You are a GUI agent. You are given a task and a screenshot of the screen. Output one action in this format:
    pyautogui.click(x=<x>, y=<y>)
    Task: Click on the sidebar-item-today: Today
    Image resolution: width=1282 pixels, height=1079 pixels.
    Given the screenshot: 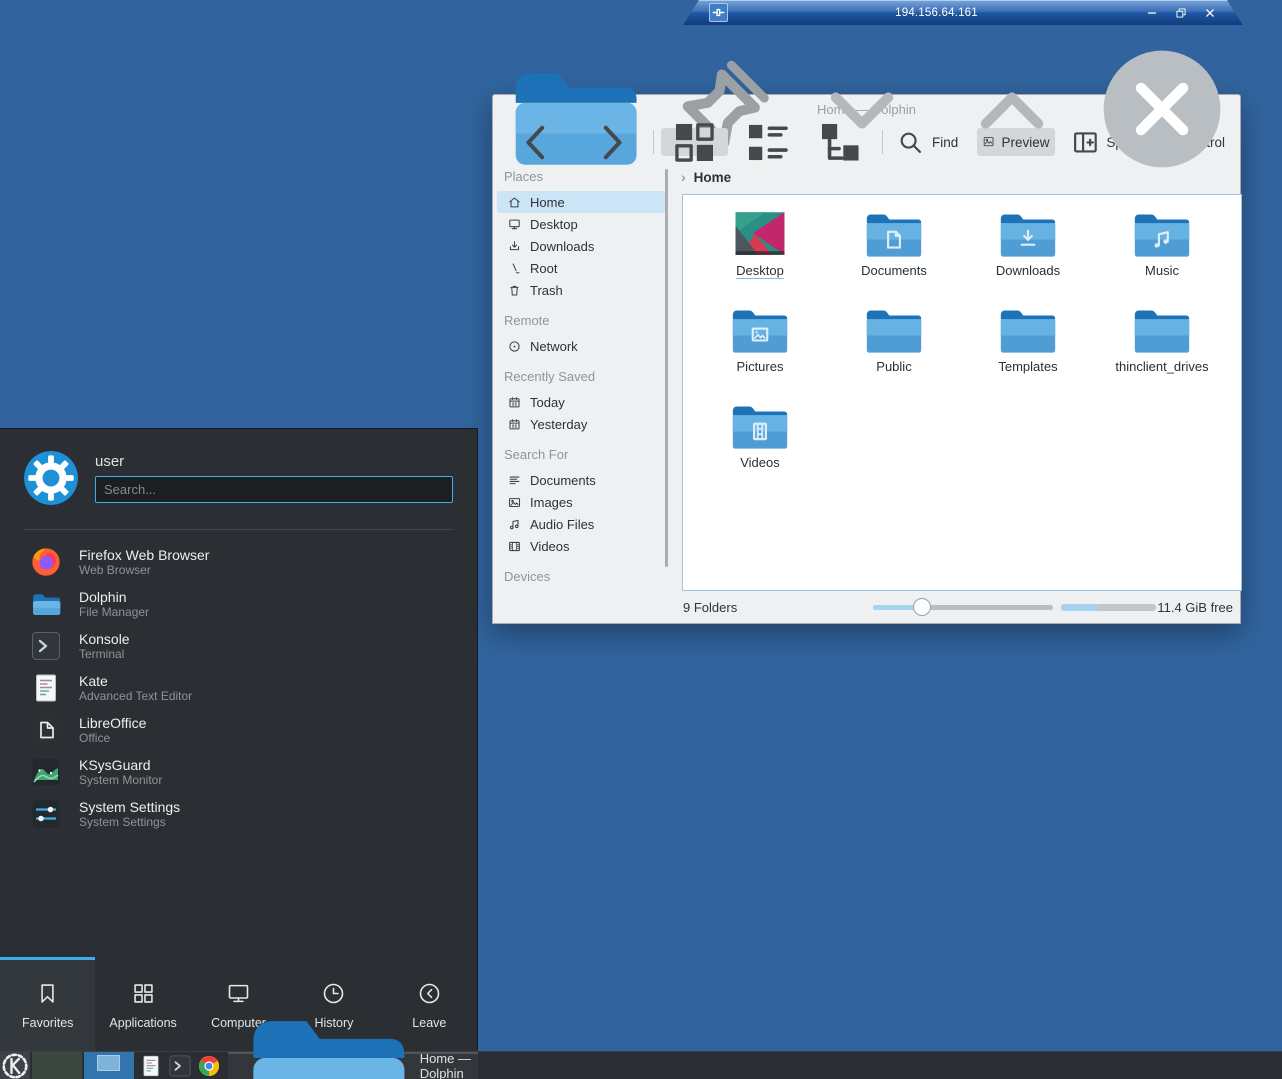 What is the action you would take?
    pyautogui.click(x=581, y=402)
    